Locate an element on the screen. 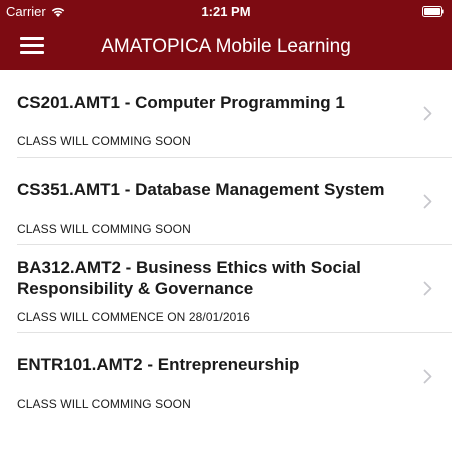 The height and width of the screenshot is (452, 452). battery-icon is located at coordinates (433, 11).